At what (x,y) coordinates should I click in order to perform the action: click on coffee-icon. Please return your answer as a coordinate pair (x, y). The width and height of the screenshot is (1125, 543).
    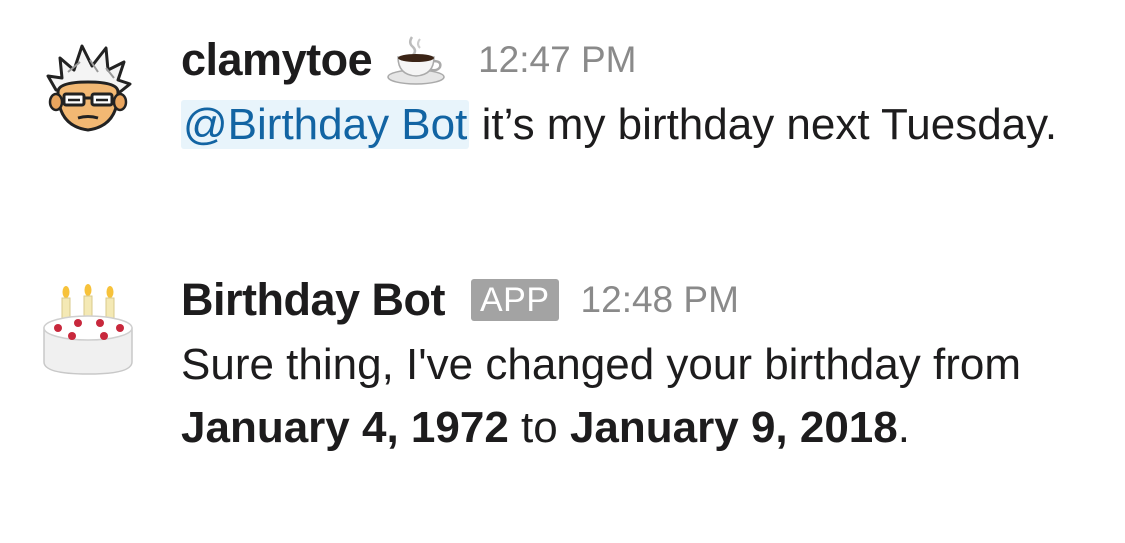
    Looking at the image, I should click on (417, 60).